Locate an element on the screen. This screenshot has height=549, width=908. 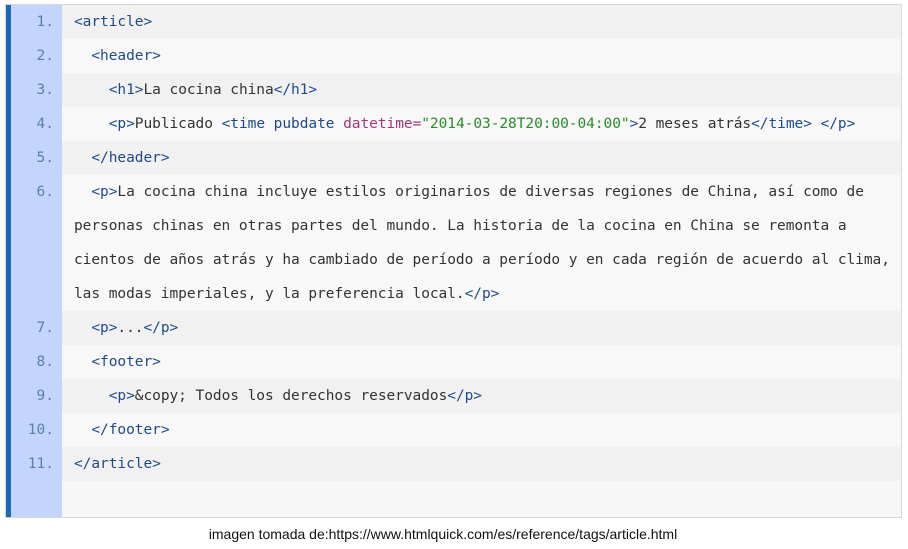
code-line: 11. </article> is located at coordinates (456, 464).